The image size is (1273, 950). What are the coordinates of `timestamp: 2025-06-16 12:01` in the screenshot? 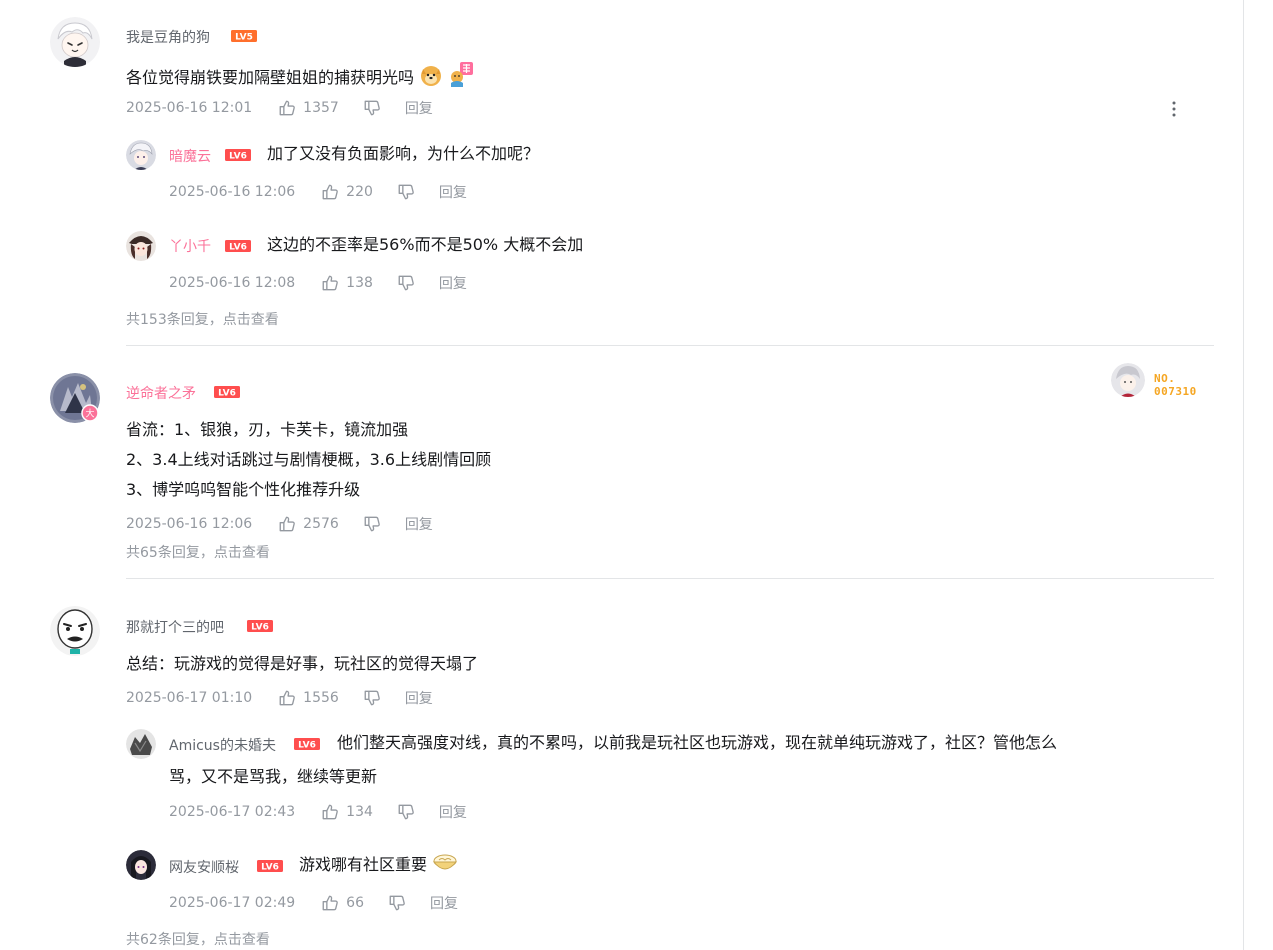 It's located at (189, 108).